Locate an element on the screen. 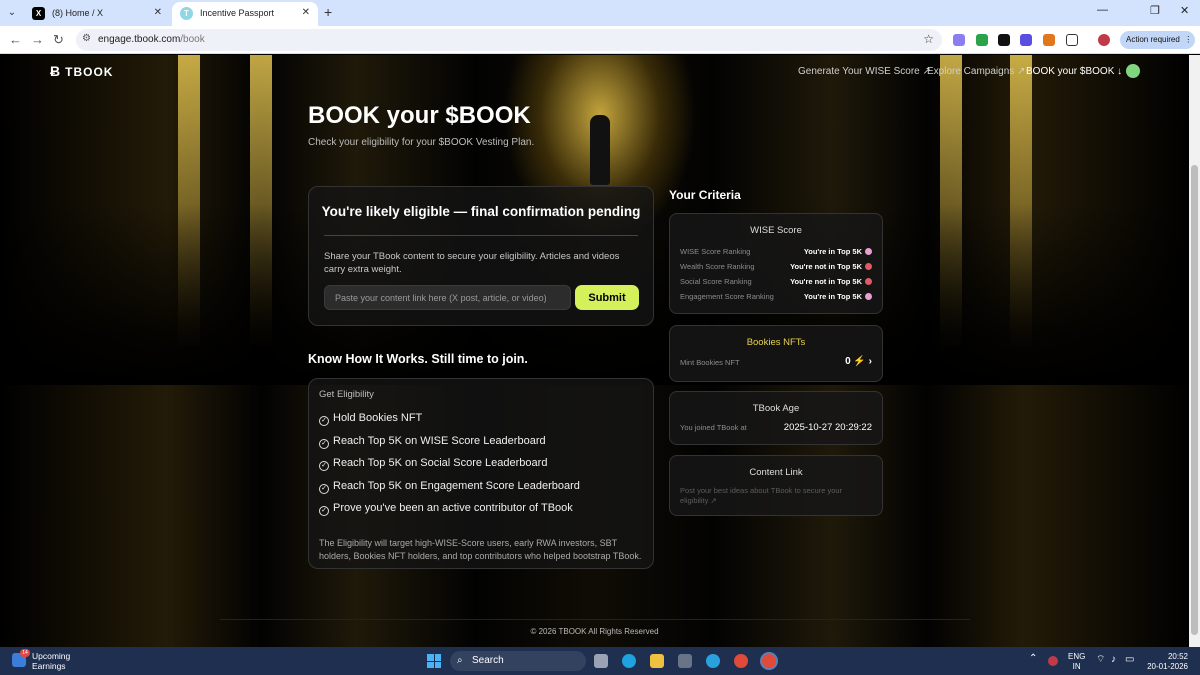 This screenshot has width=1200, height=675. tab-title: (8) Home / X is located at coordinates (78, 13).